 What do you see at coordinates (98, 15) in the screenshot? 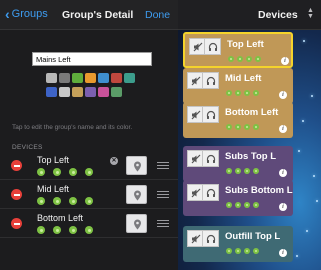
I see `page-title: Group's Detail` at bounding box center [98, 15].